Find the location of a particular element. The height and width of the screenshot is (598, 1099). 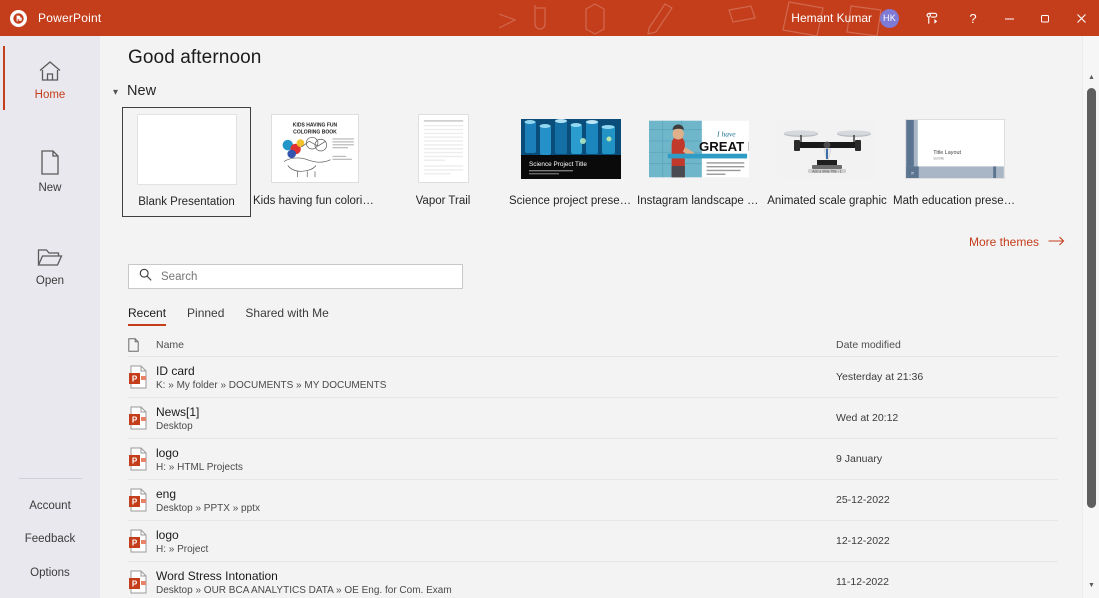

template-card-vapor-trail: Vapor Trail is located at coordinates (443, 162).